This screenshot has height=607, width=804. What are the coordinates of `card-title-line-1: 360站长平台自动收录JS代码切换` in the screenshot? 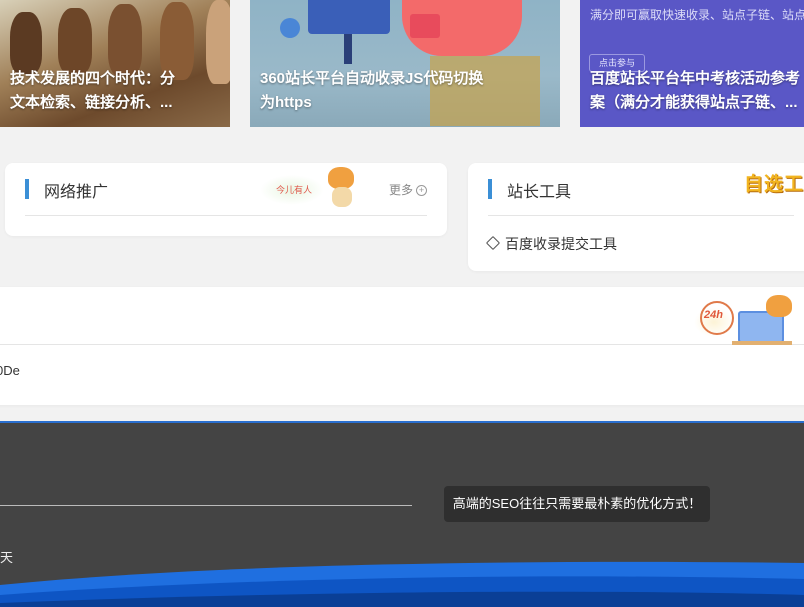 It's located at (405, 79).